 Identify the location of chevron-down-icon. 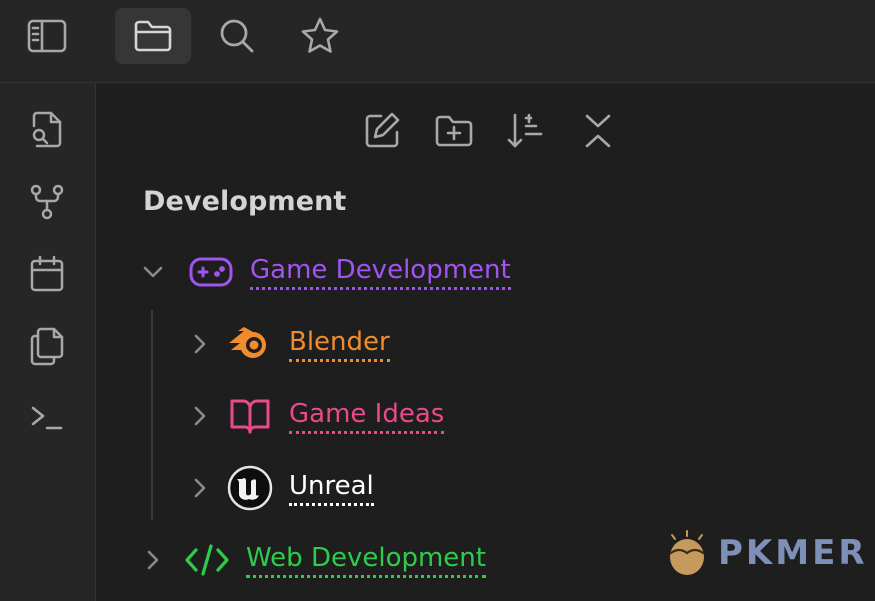
(153, 272).